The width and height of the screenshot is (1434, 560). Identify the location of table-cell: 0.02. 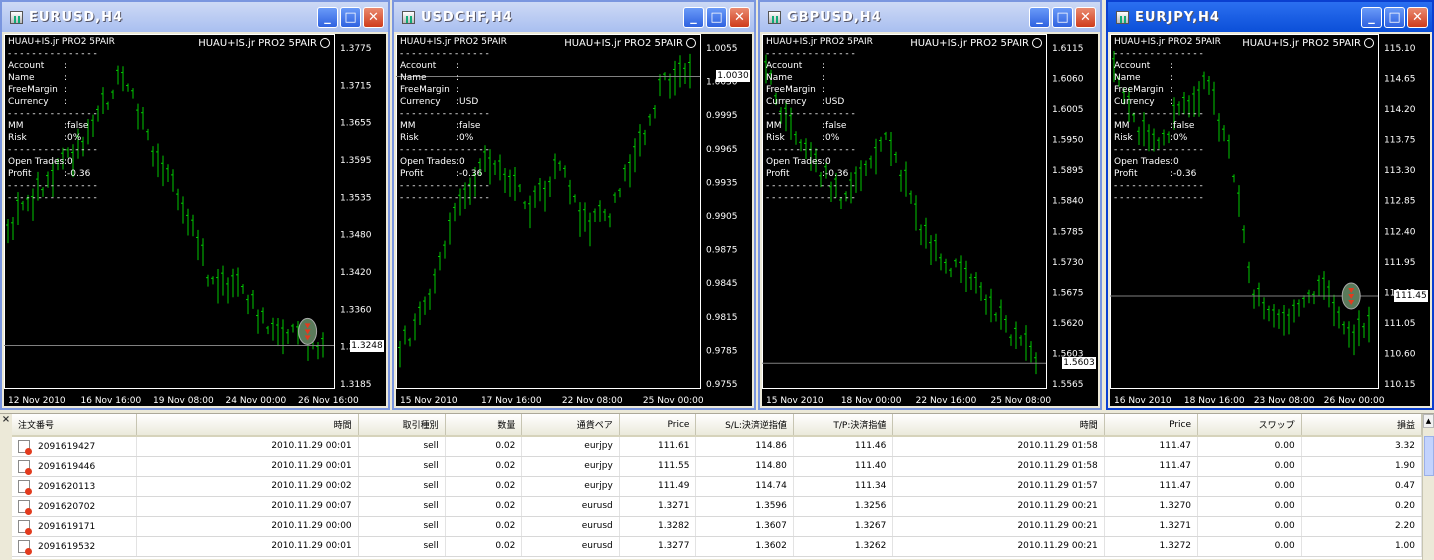
(484, 486).